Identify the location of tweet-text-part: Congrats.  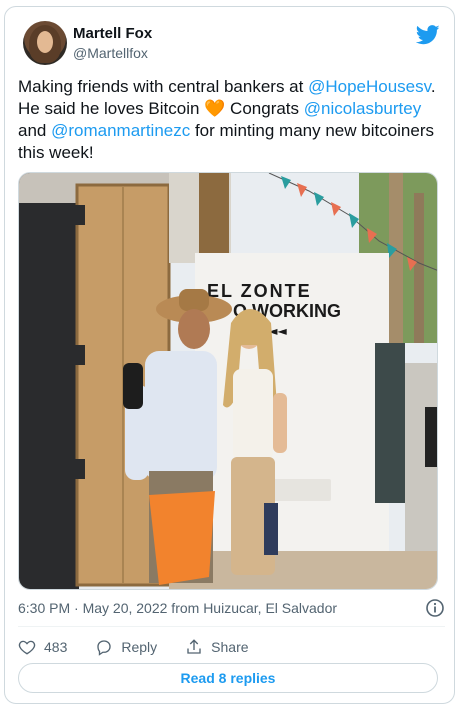
(264, 108).